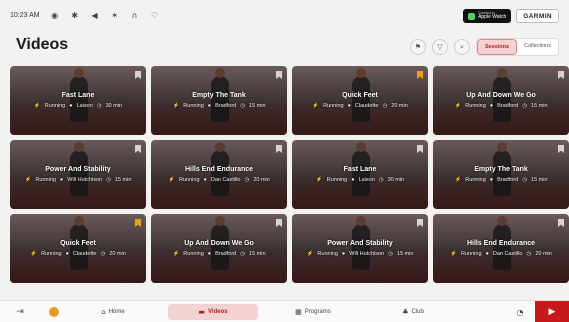 This screenshot has width=569, height=322. Describe the element at coordinates (20, 311) in the screenshot. I see `exit-icon: ⇥` at that location.